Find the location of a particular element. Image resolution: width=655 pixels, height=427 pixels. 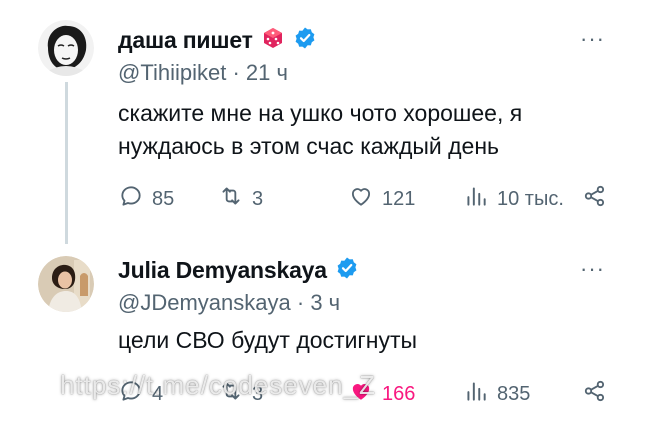

timestamp: 21 ч is located at coordinates (267, 72).